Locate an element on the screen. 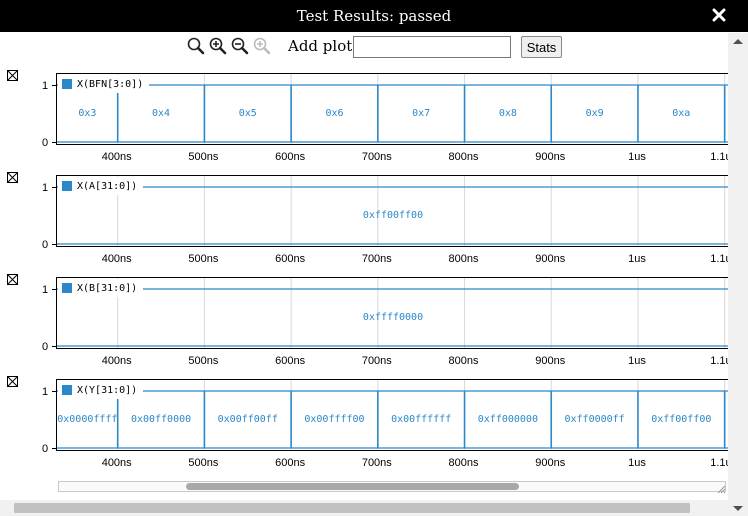 Image resolution: width=748 pixels, height=516 pixels. zoom-reset-icon is located at coordinates (262, 46).